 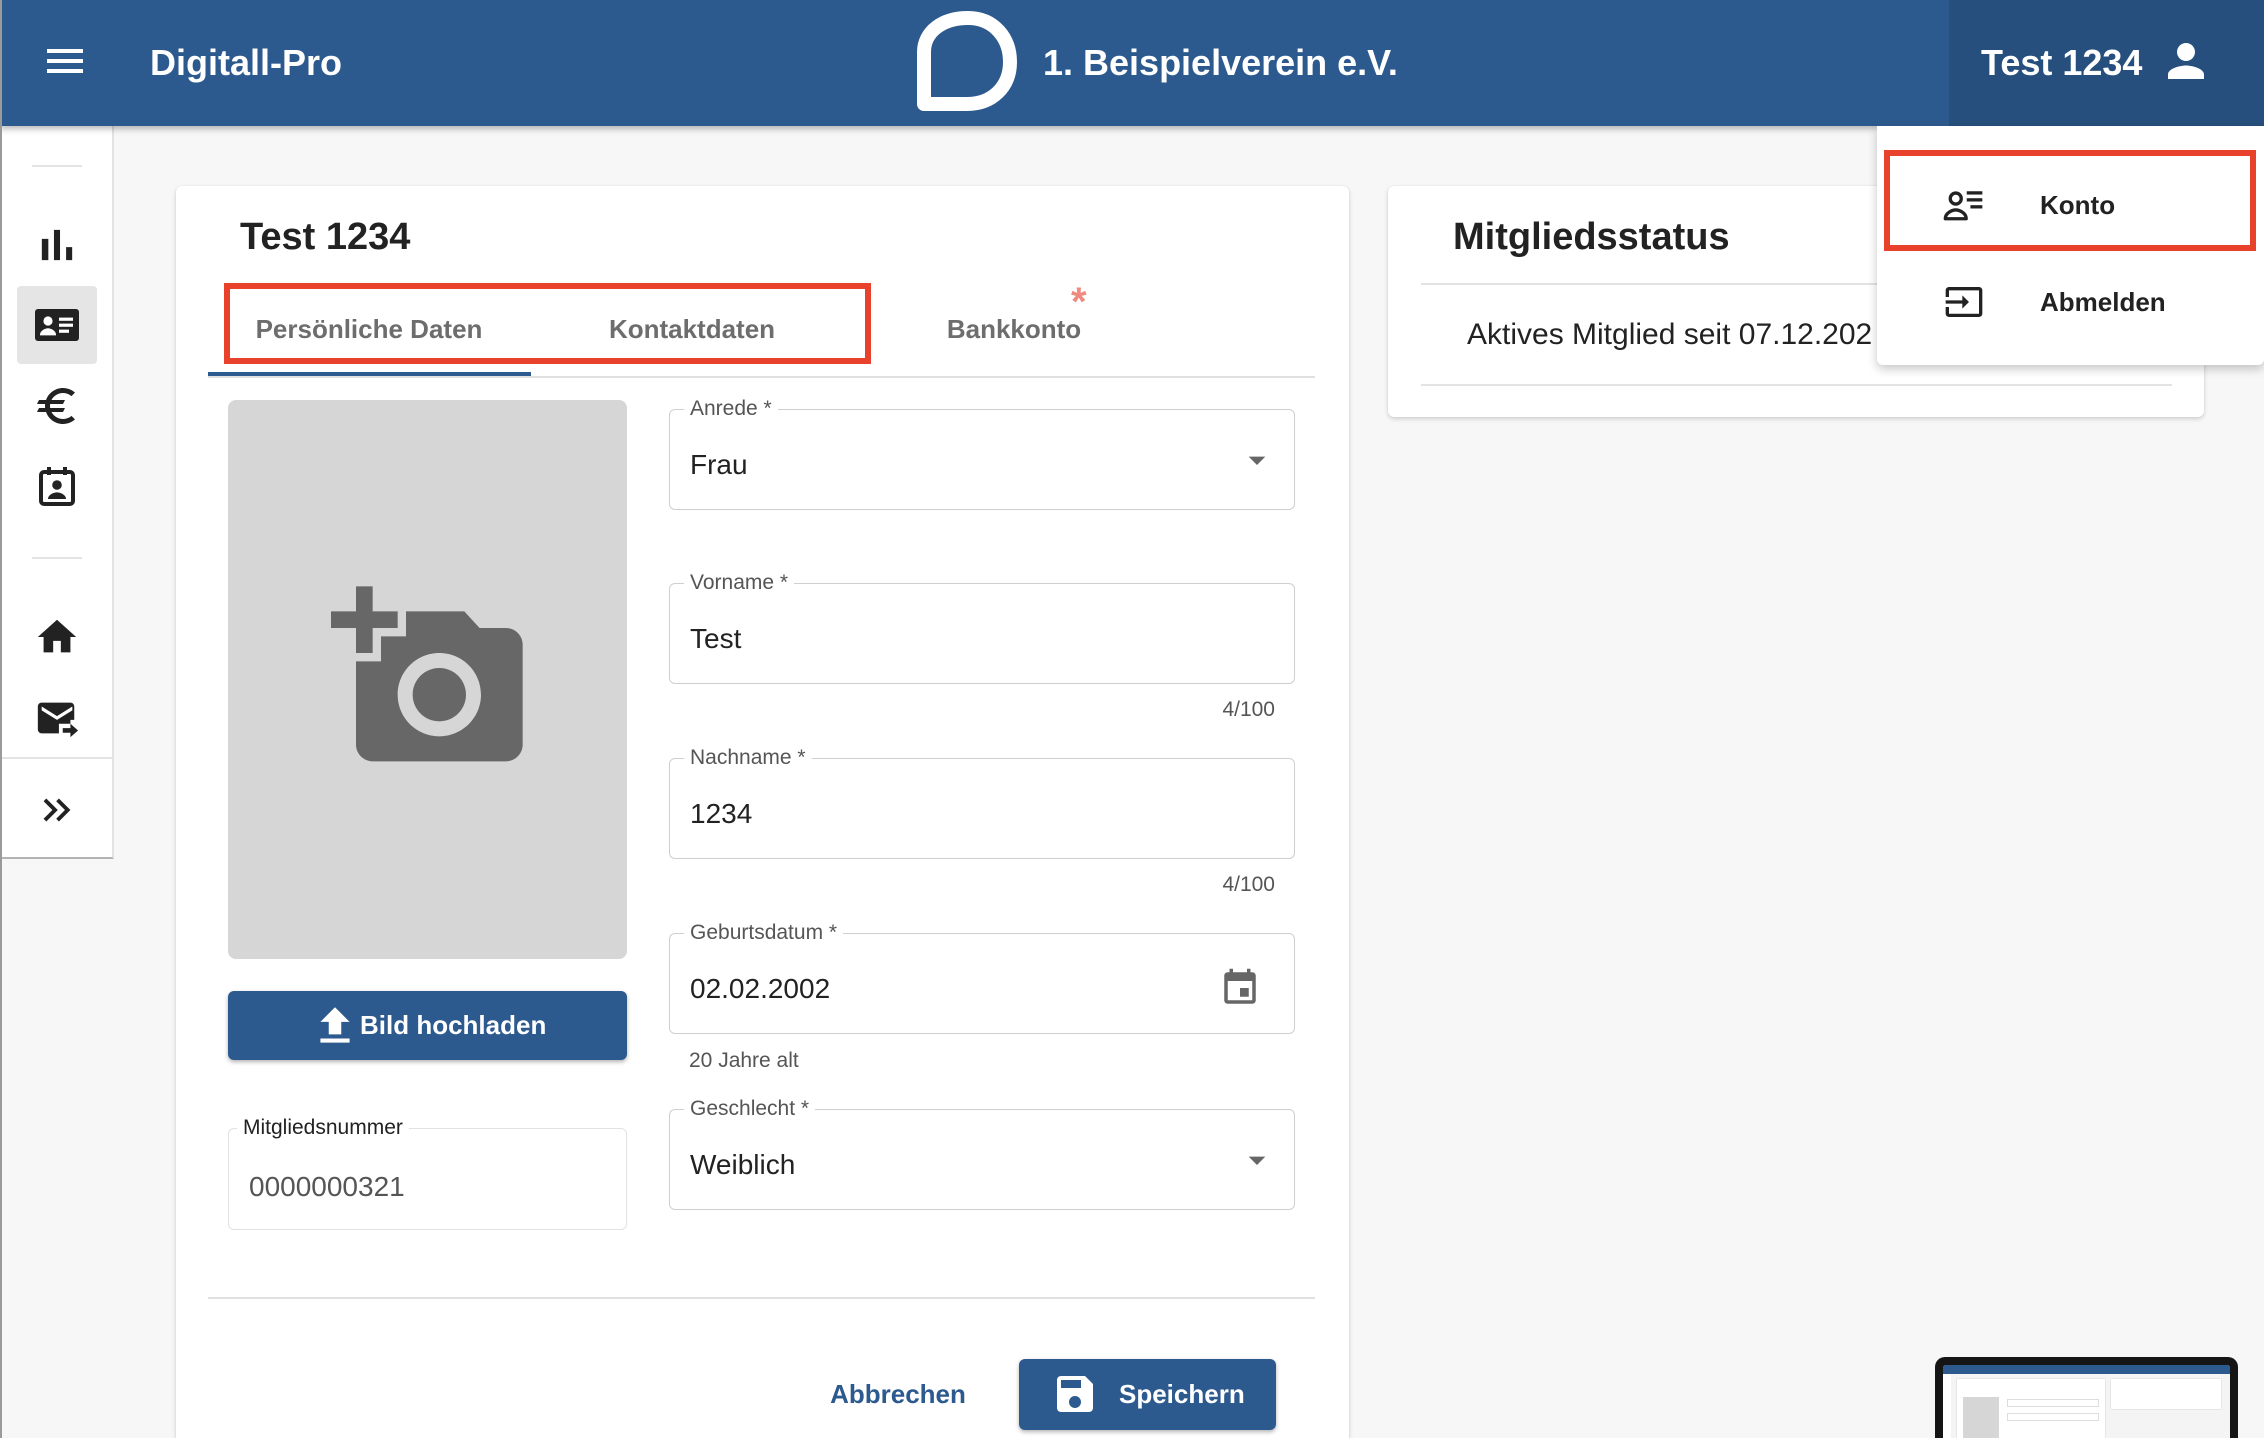 I want to click on sidebar-item-statistics, so click(x=57, y=245).